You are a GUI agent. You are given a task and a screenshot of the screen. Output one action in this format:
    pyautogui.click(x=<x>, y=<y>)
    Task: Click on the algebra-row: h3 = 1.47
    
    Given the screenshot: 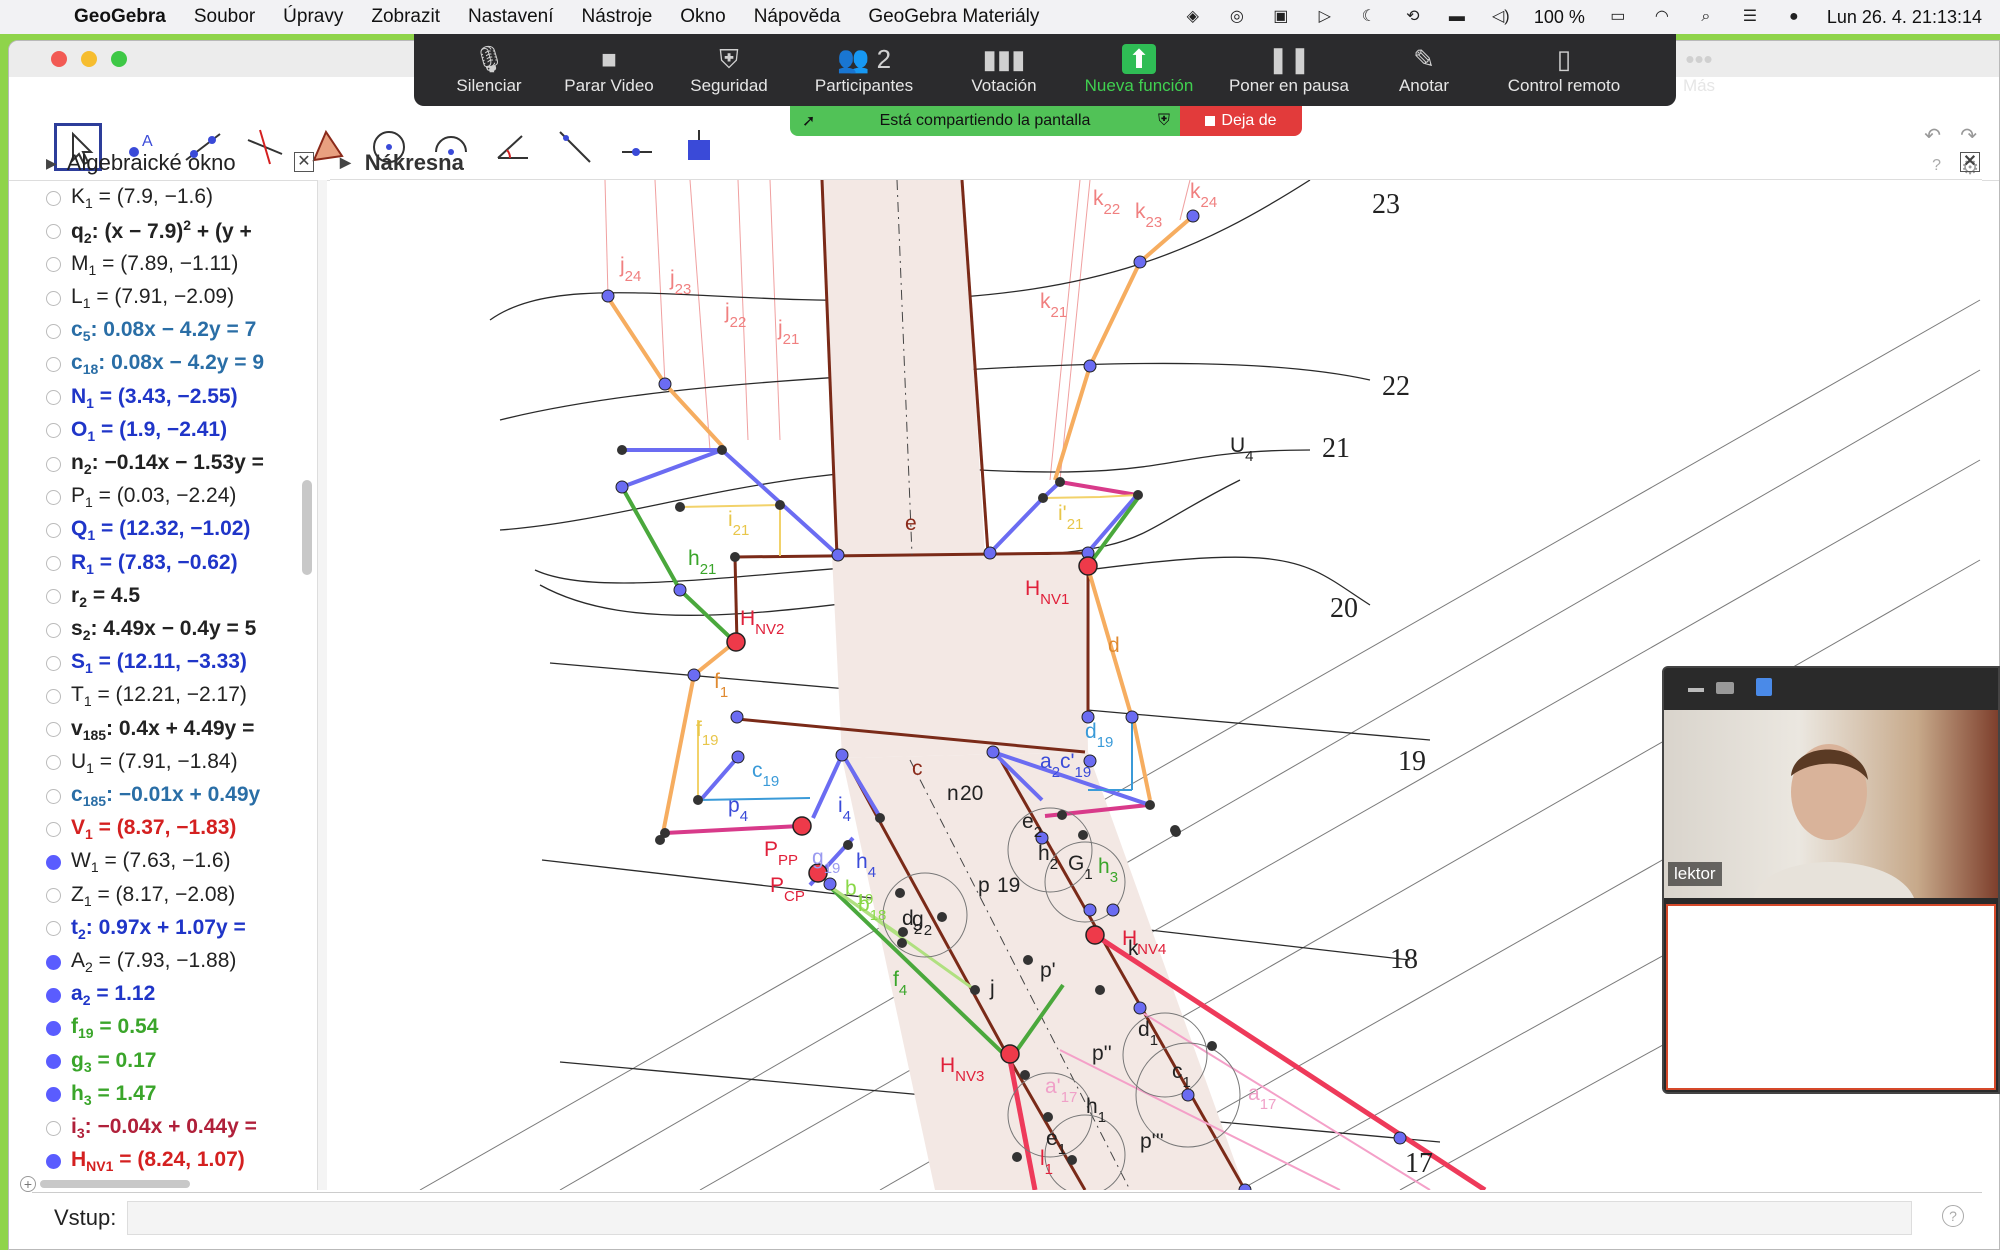 What is the action you would take?
    pyautogui.click(x=167, y=1094)
    